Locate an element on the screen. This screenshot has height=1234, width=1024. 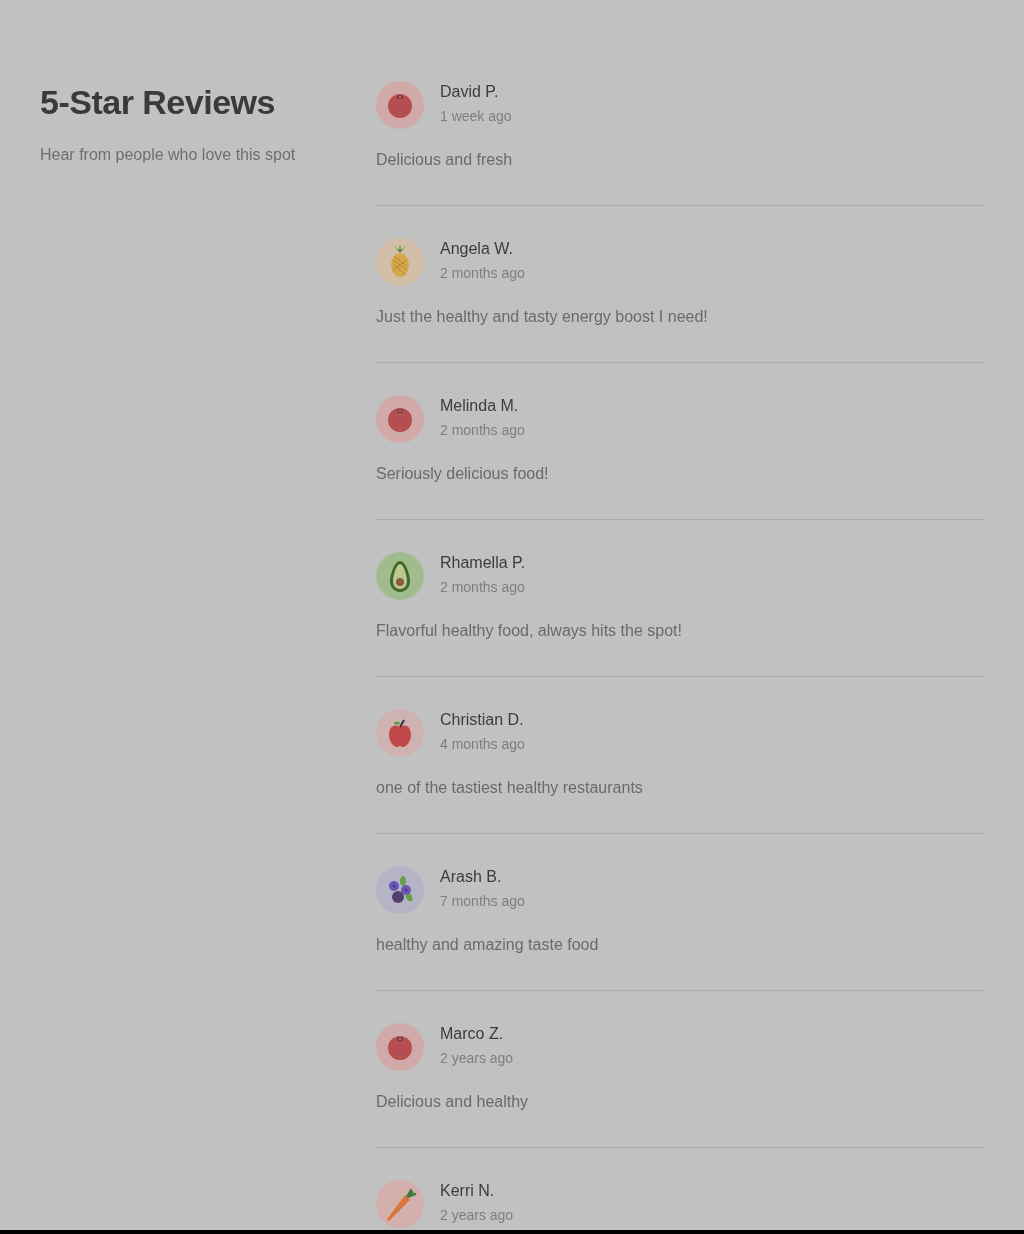
reviewer-name: Marco Z. is located at coordinates (472, 1034).